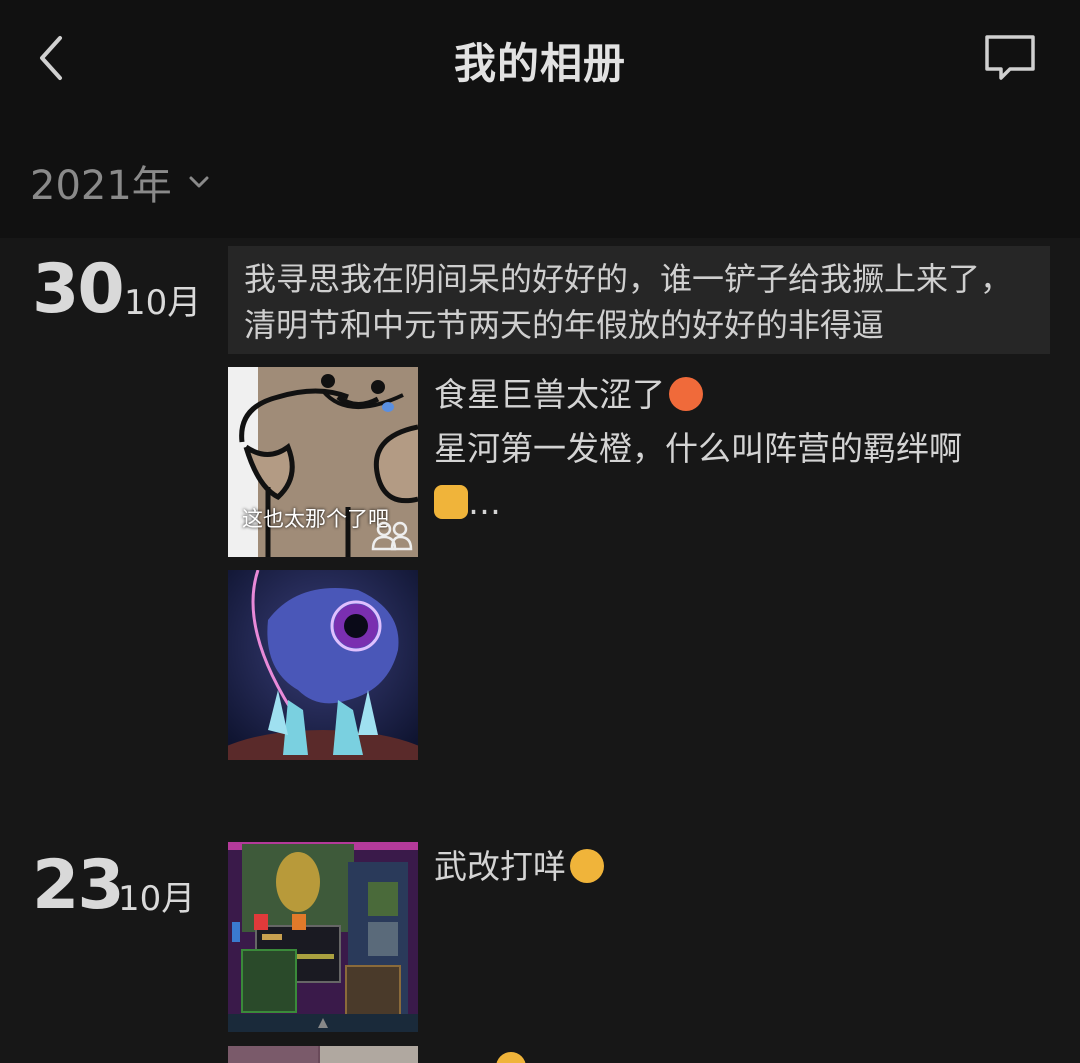 This screenshot has width=1080, height=1063. I want to click on monster-artwork-image, so click(323, 665).